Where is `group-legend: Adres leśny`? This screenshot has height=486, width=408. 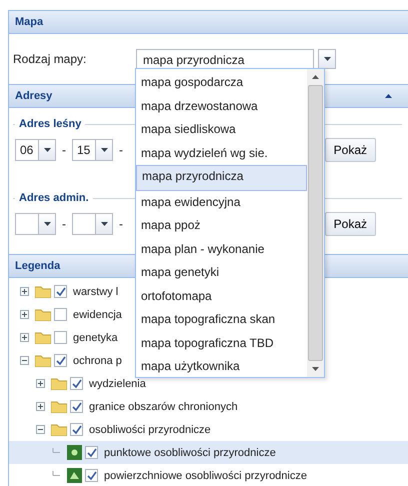
group-legend: Adres leśny is located at coordinates (50, 124).